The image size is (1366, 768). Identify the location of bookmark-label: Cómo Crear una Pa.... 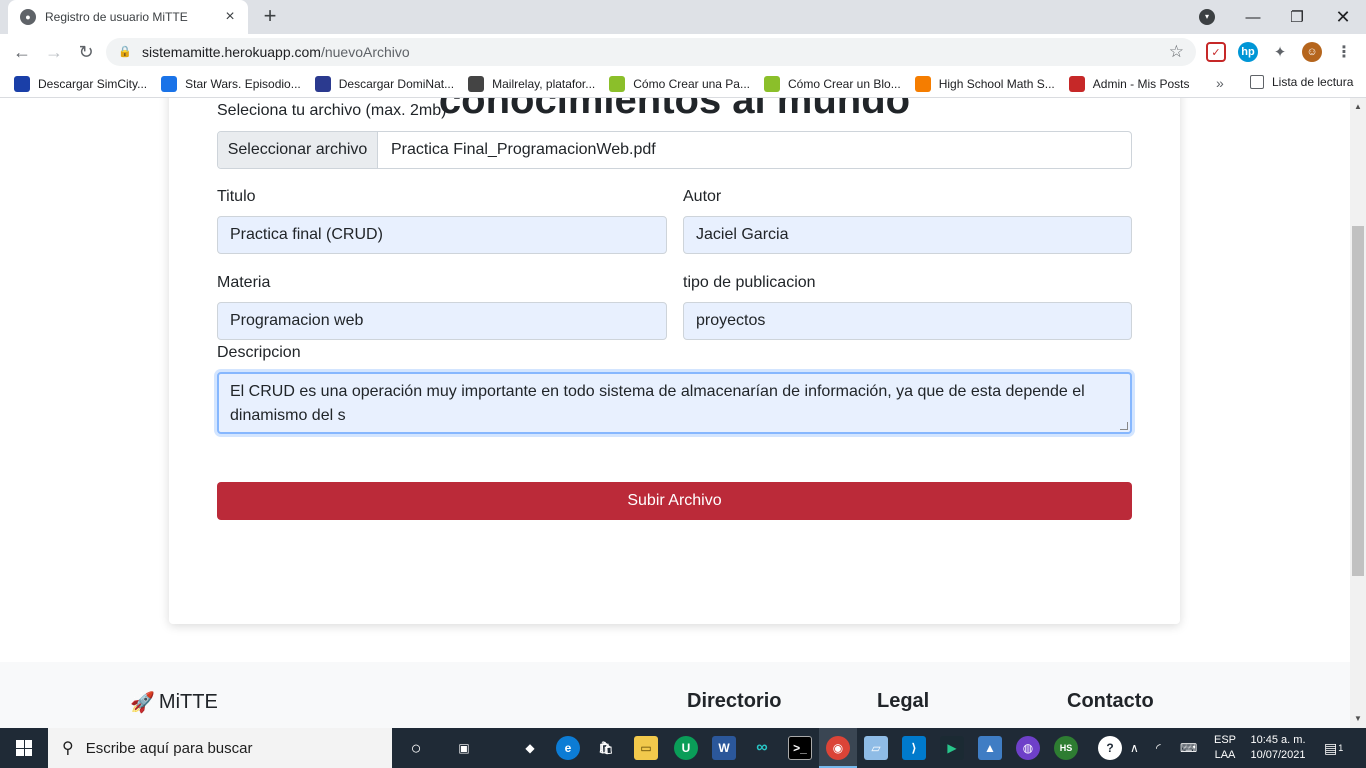
(691, 83).